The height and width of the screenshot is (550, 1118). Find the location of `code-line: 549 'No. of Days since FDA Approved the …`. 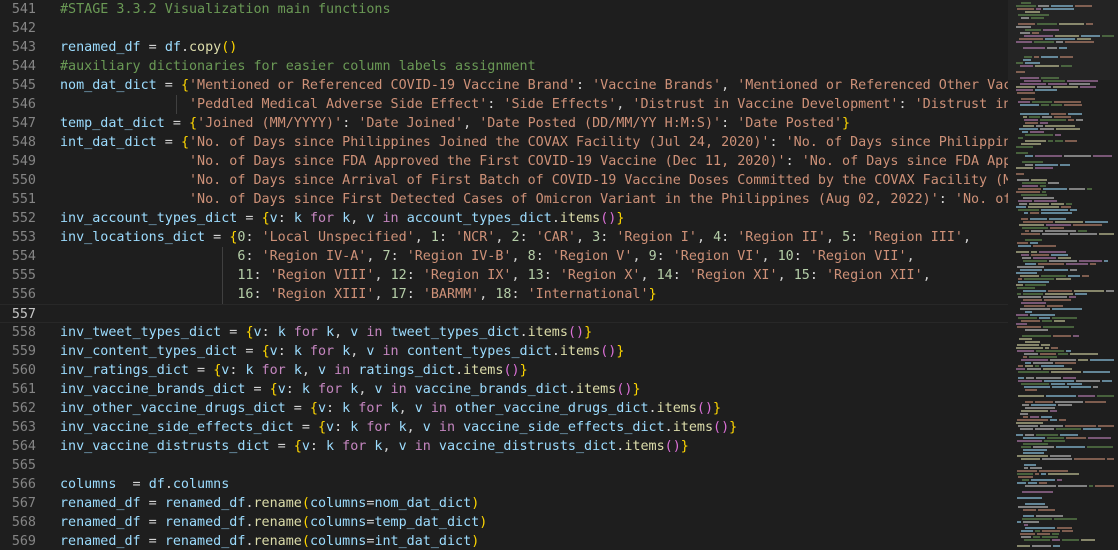

code-line: 549 'No. of Days since FDA Approved the … is located at coordinates (504, 161).